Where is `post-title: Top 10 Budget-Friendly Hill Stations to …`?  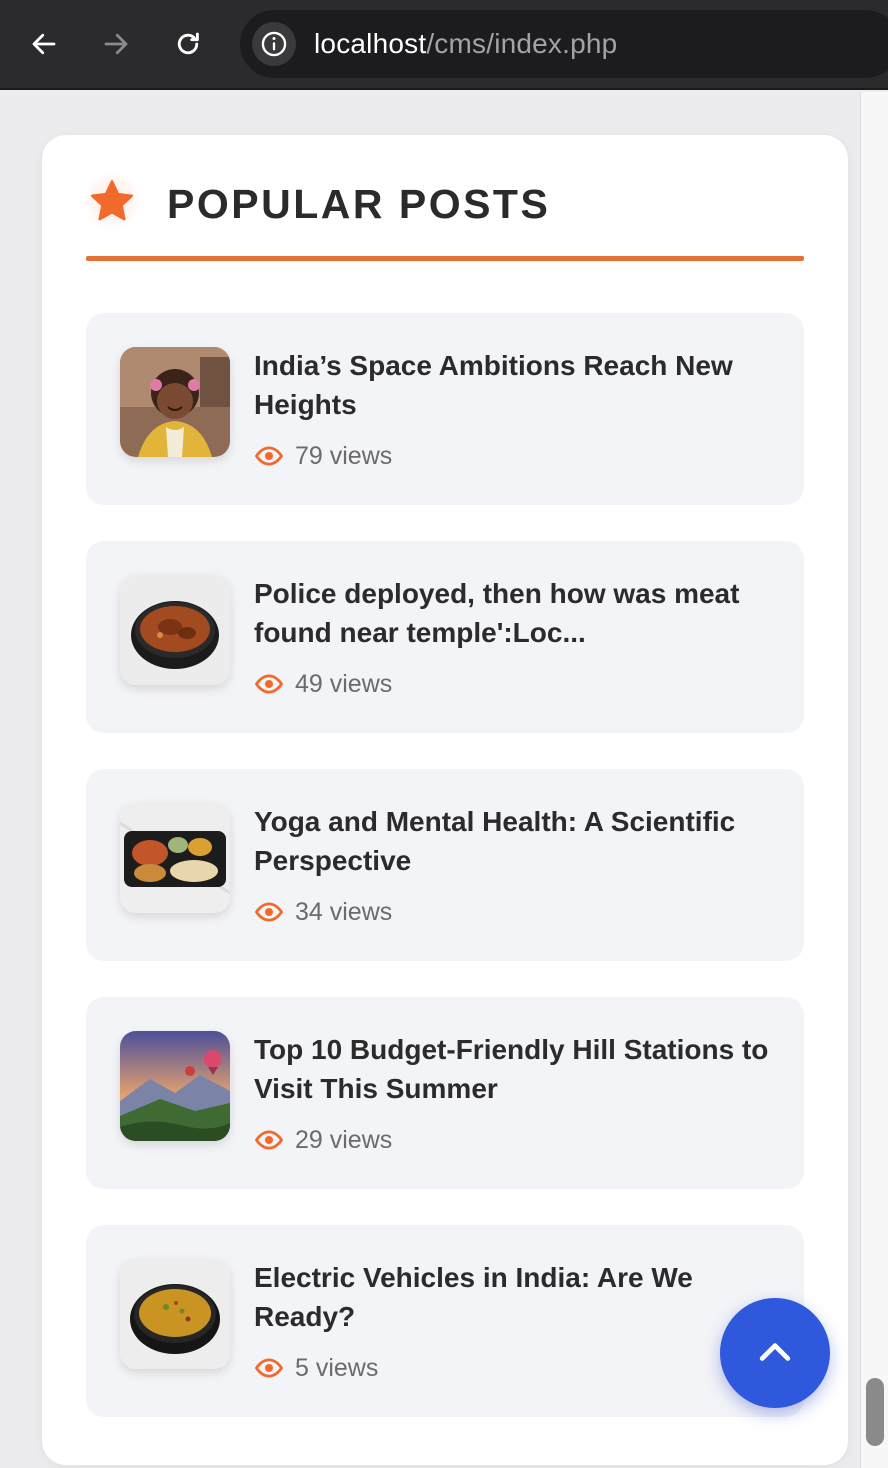 post-title: Top 10 Budget-Friendly Hill Stations to … is located at coordinates (519, 1069).